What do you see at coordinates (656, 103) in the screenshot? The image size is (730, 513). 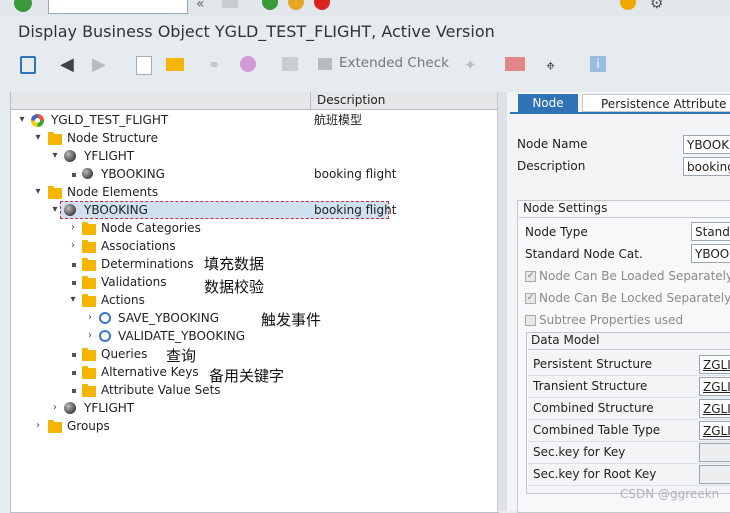 I see `tab-persistence-attribute-mapping: Persistence Attribute M` at bounding box center [656, 103].